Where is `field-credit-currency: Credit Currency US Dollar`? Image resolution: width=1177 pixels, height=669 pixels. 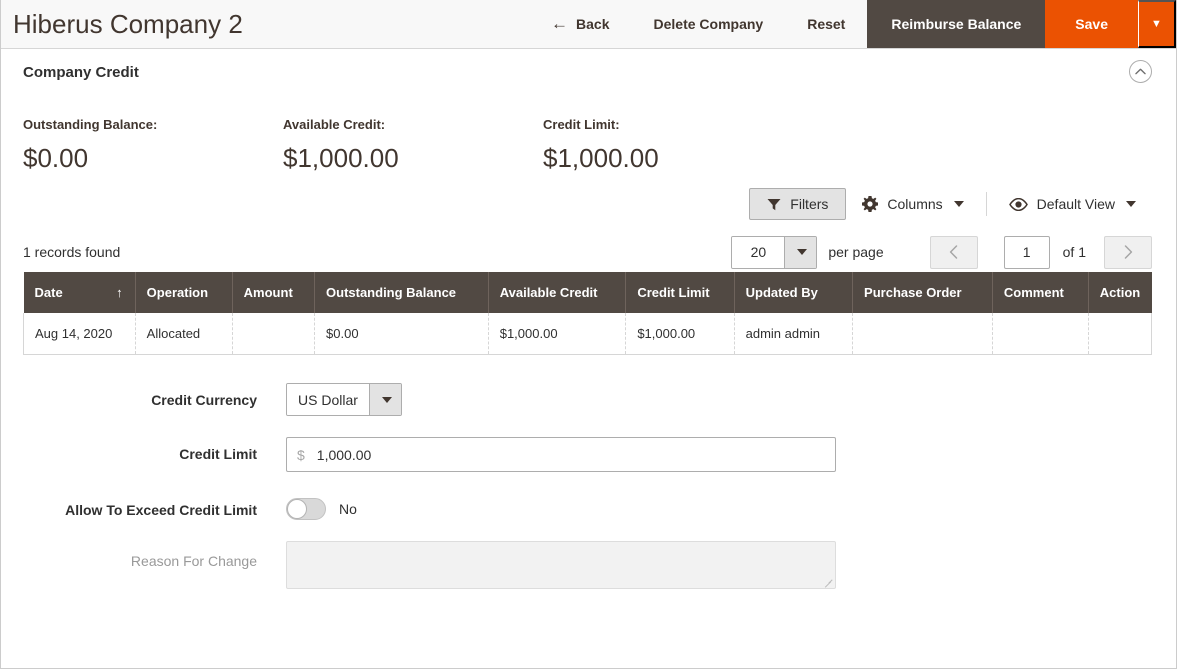
field-credit-currency: Credit Currency US Dollar is located at coordinates (588, 399).